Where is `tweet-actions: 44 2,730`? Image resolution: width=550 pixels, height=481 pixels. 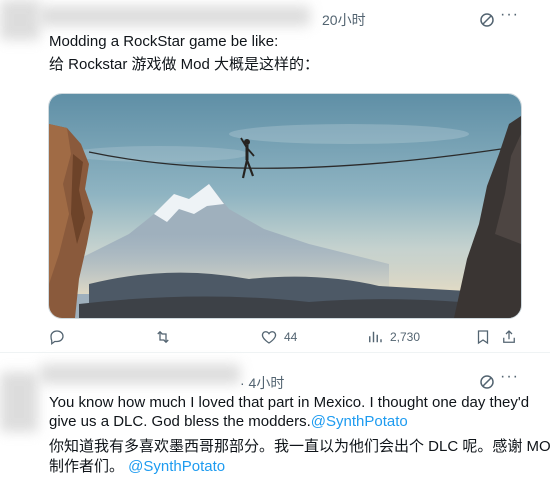
tweet-actions: 44 2,730 is located at coordinates (284, 339).